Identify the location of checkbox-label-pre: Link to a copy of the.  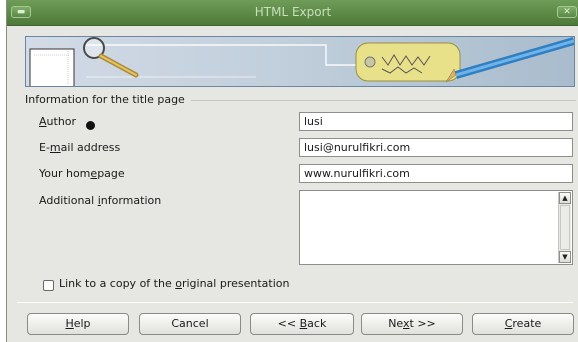
(117, 283).